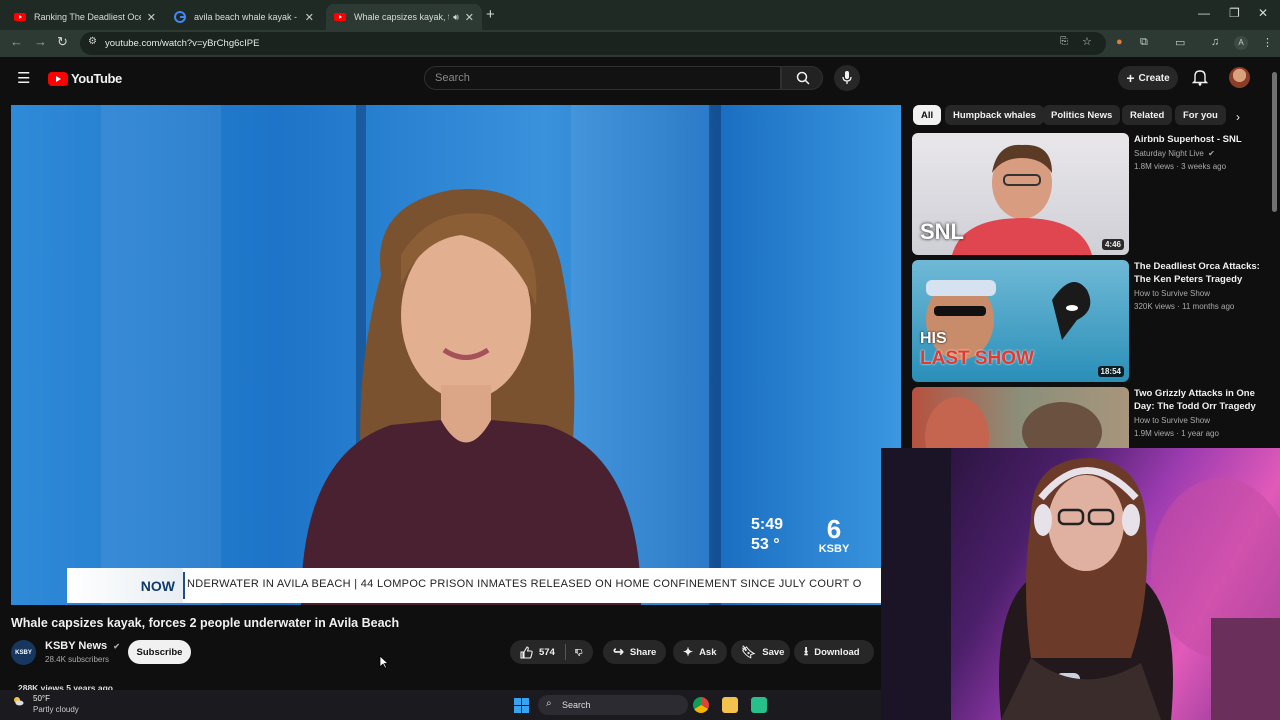 This screenshot has height=720, width=1280. What do you see at coordinates (1241, 43) in the screenshot?
I see `profile-avatar: A` at bounding box center [1241, 43].